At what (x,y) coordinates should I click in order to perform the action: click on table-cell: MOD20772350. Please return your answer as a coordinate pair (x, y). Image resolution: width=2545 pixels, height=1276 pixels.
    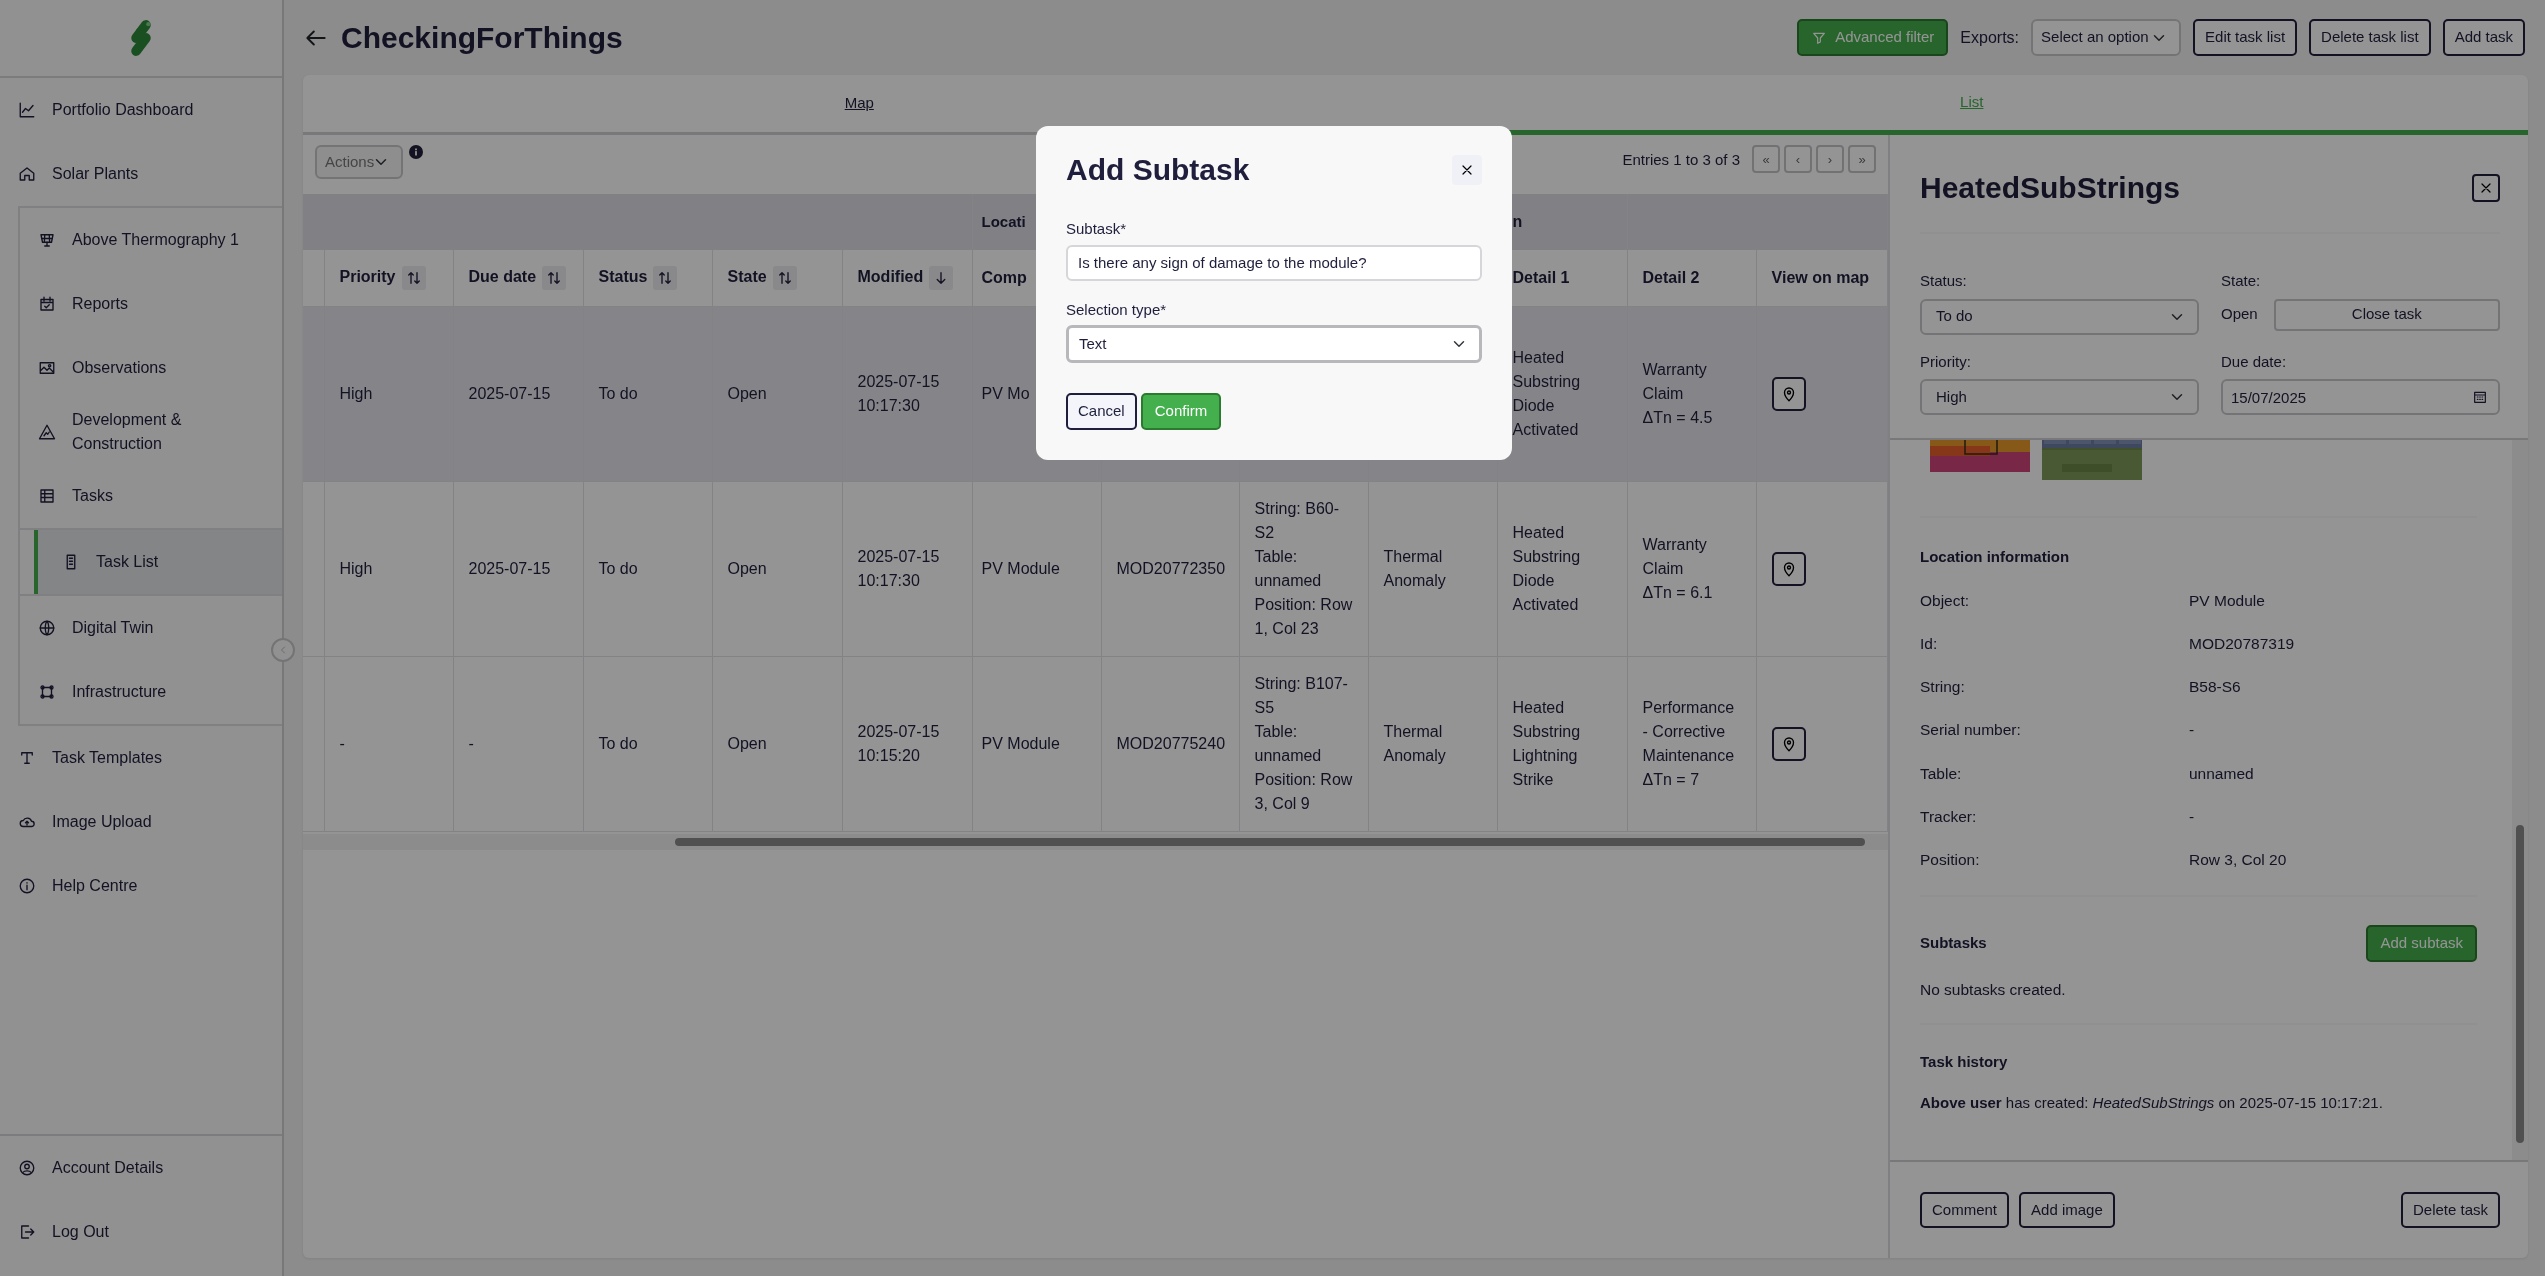
    Looking at the image, I should click on (1170, 568).